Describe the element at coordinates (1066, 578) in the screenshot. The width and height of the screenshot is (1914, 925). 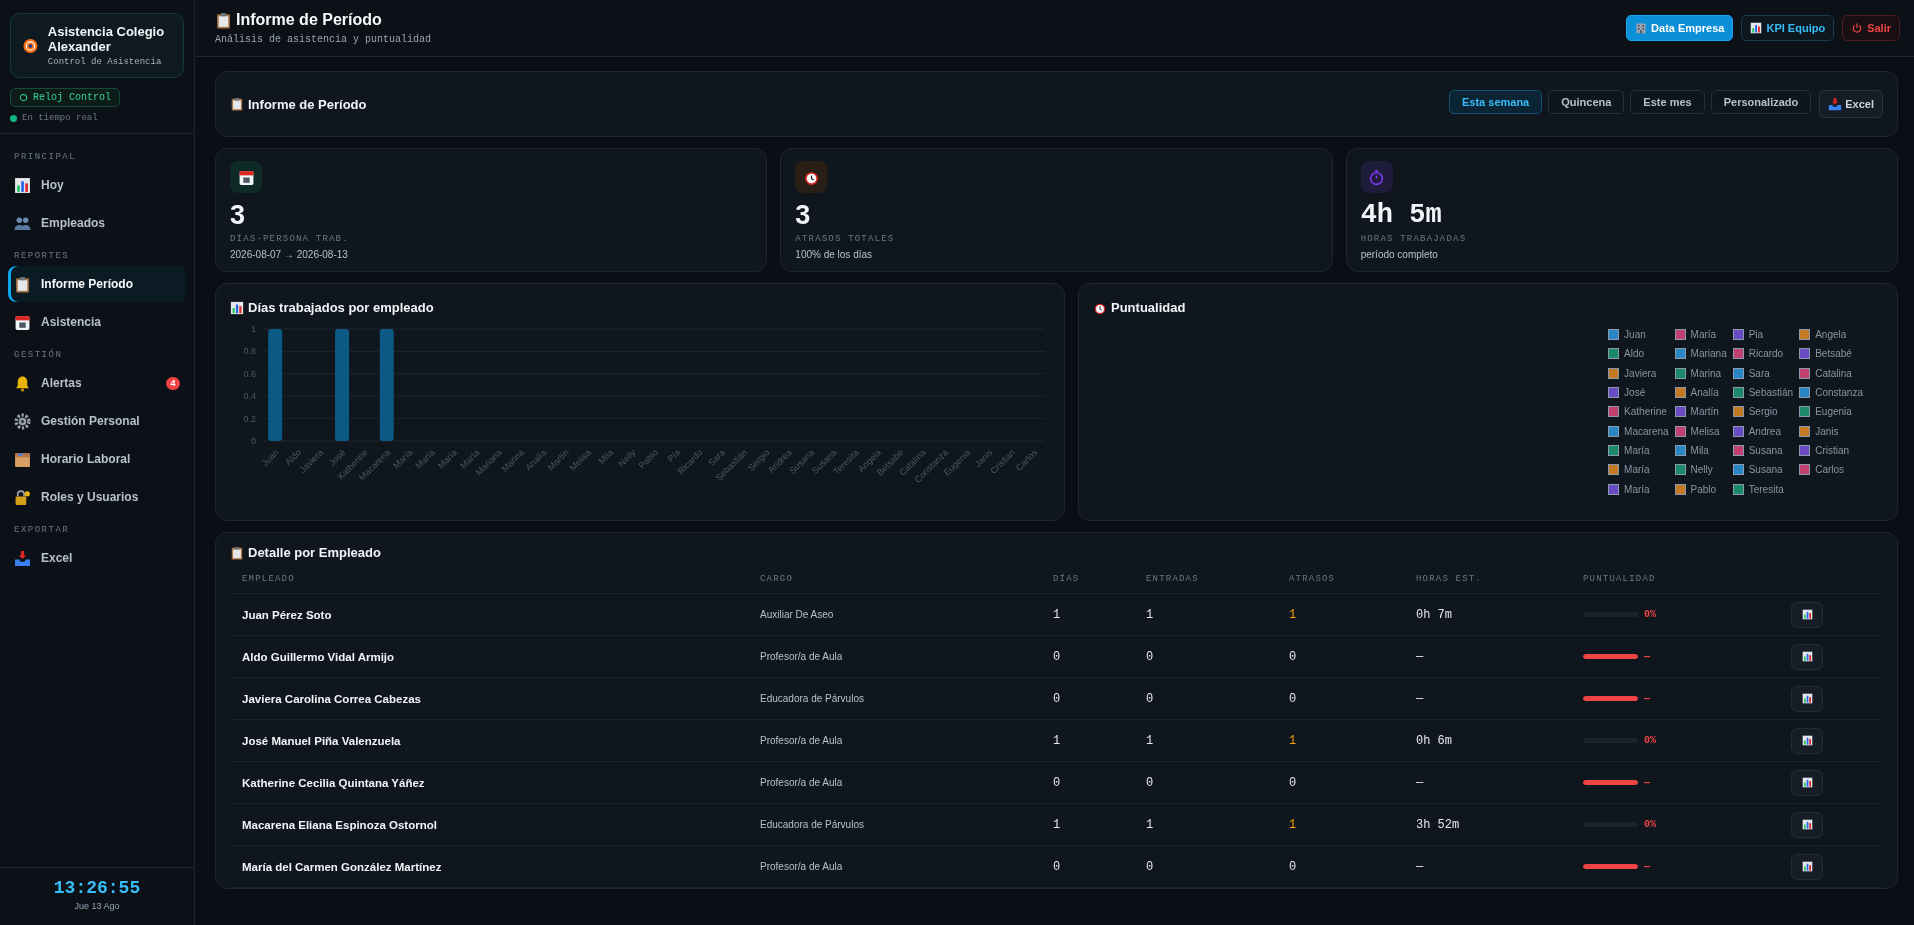
I see `column-header: DÍAS` at that location.